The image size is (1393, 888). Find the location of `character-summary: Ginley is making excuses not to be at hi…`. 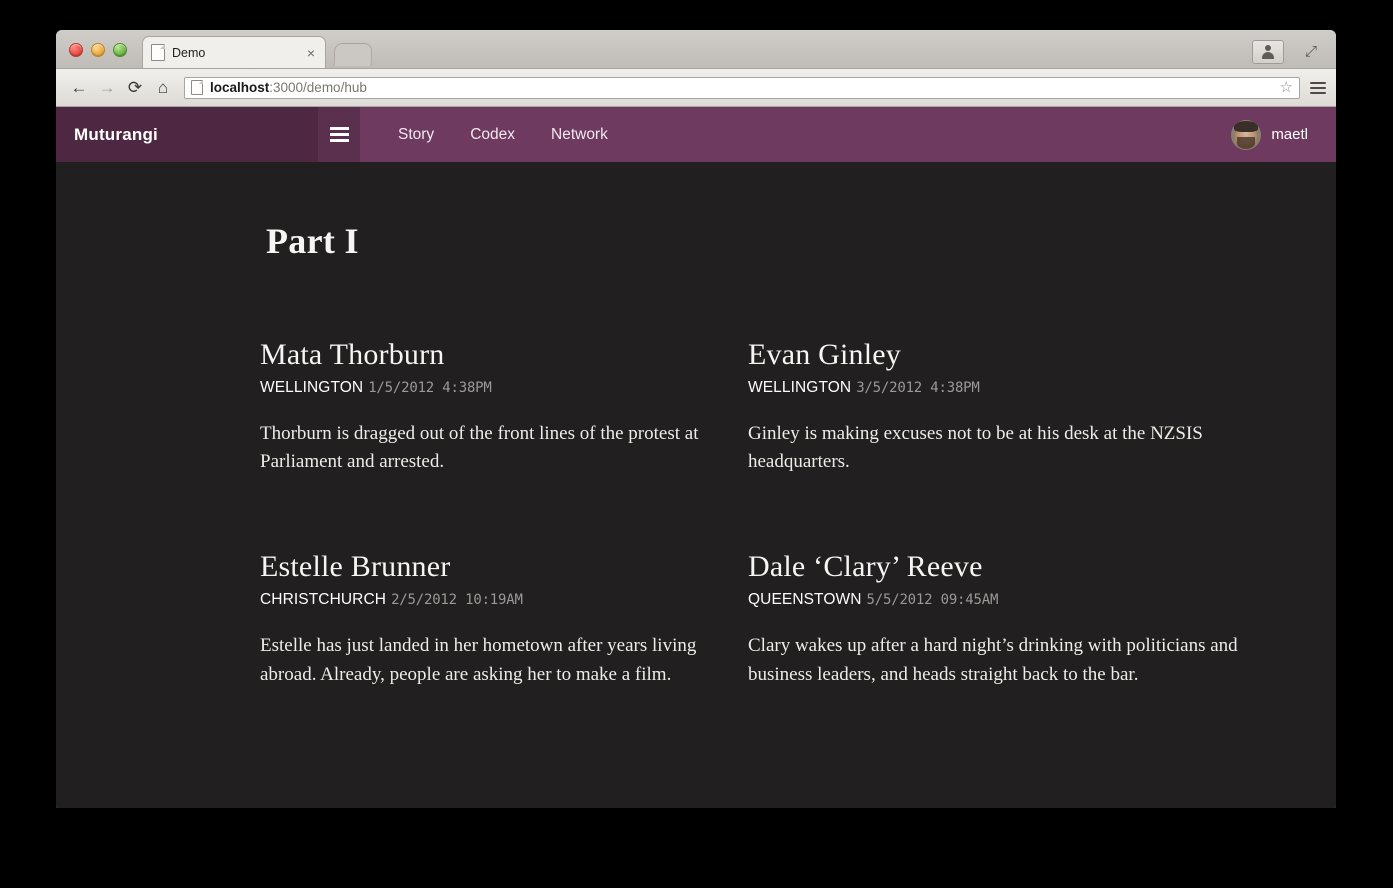

character-summary: Ginley is making excuses not to be at hi… is located at coordinates (975, 447).